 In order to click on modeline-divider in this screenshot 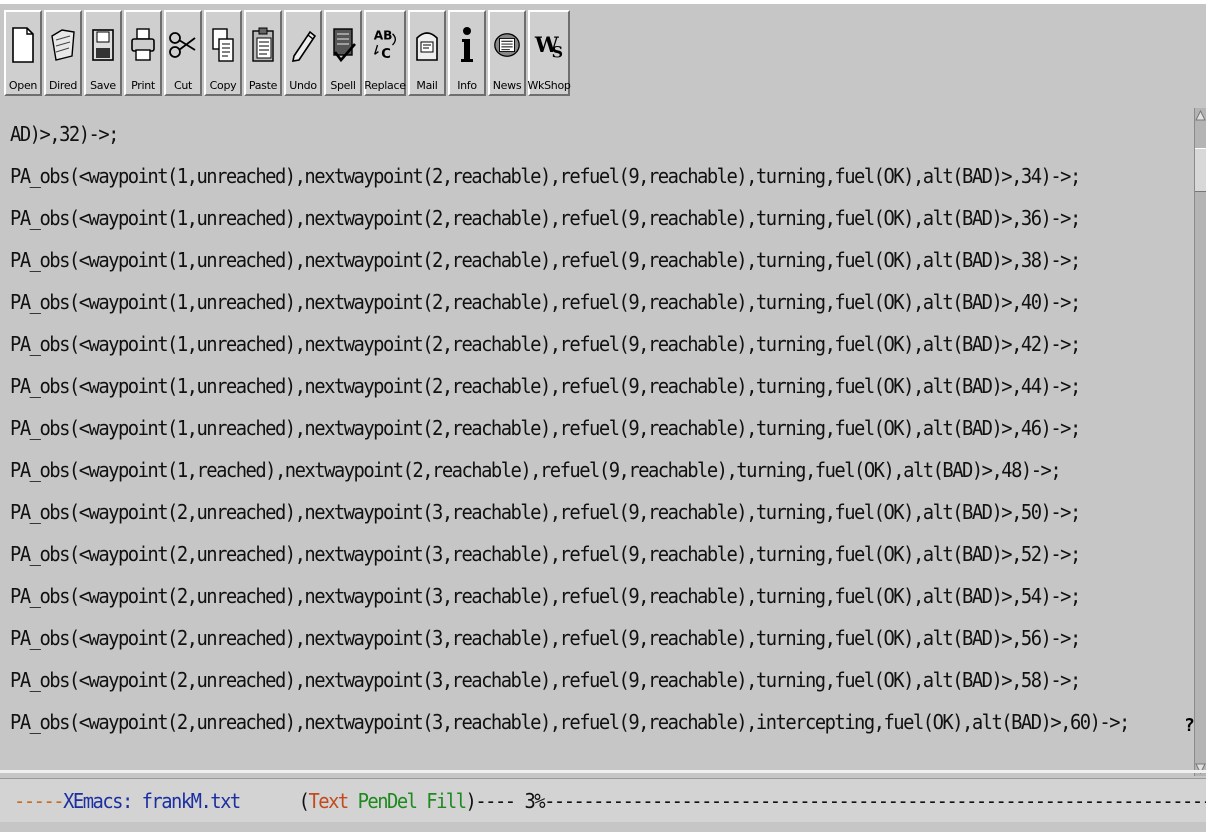, I will do `click(603, 771)`.